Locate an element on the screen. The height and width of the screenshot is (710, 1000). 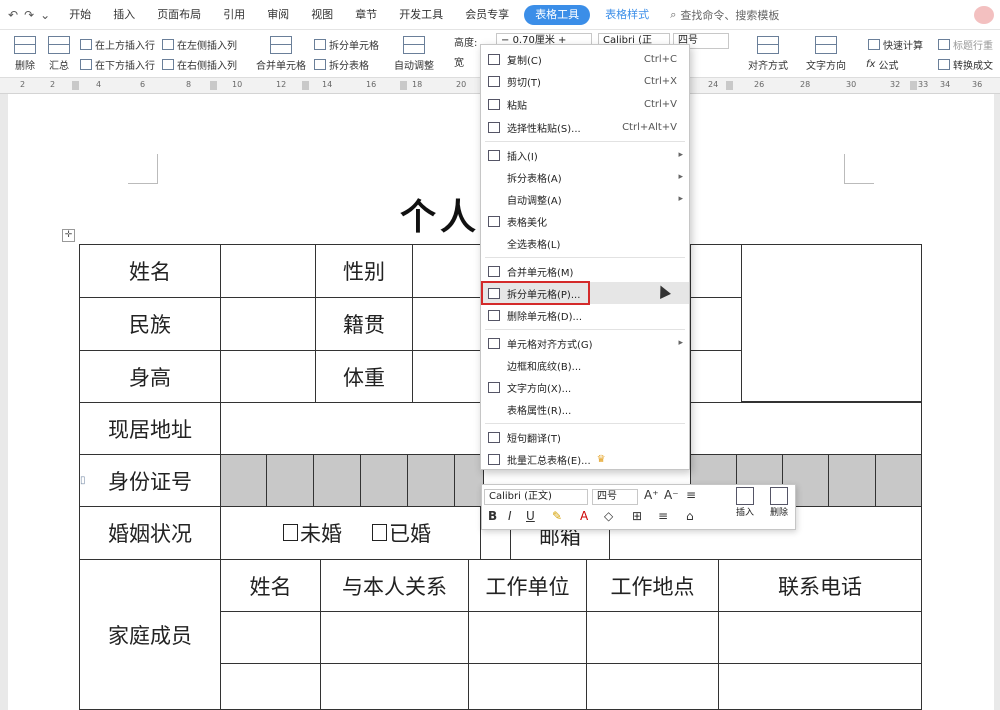
formula-button: fx 公式 is located at coordinates (882, 64).